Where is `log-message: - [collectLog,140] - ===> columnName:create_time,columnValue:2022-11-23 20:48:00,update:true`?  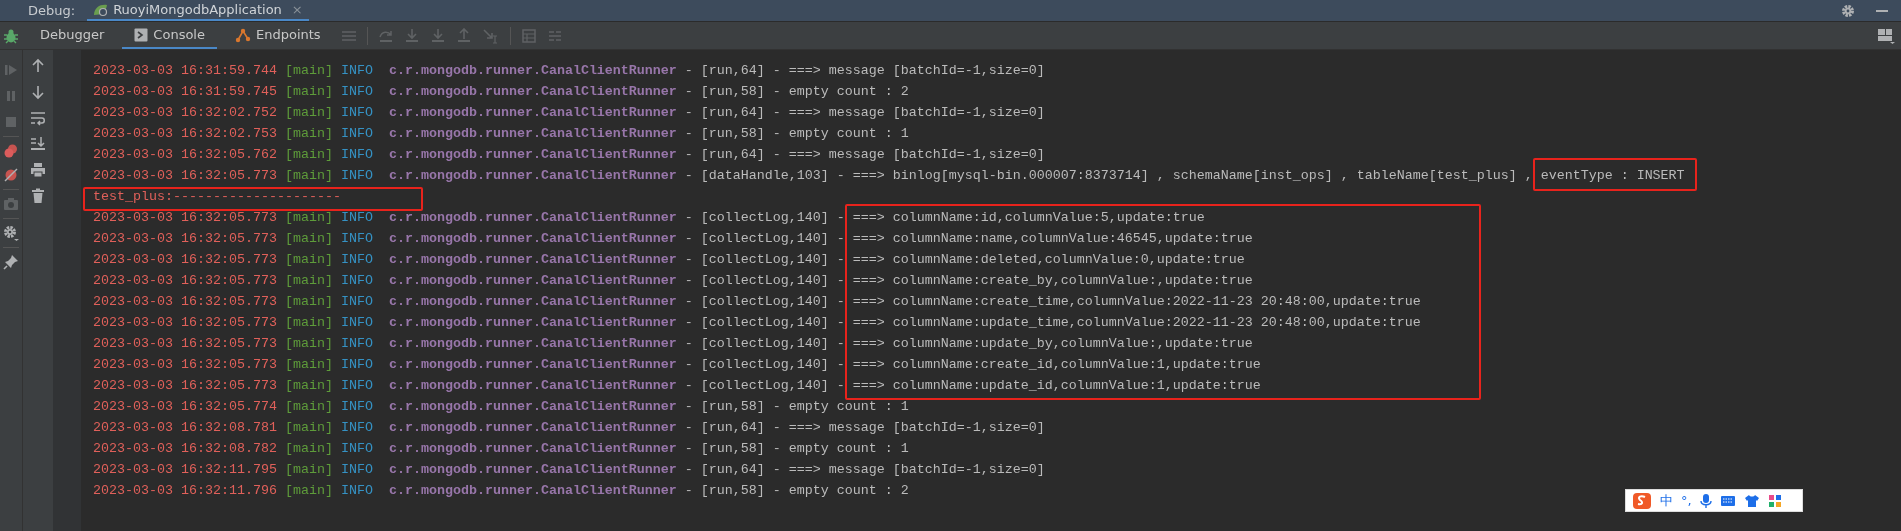 log-message: - [collectLog,140] - ===> columnName:create_time,columnValue:2022-11-23 20:48:00,update:true is located at coordinates (1052, 301).